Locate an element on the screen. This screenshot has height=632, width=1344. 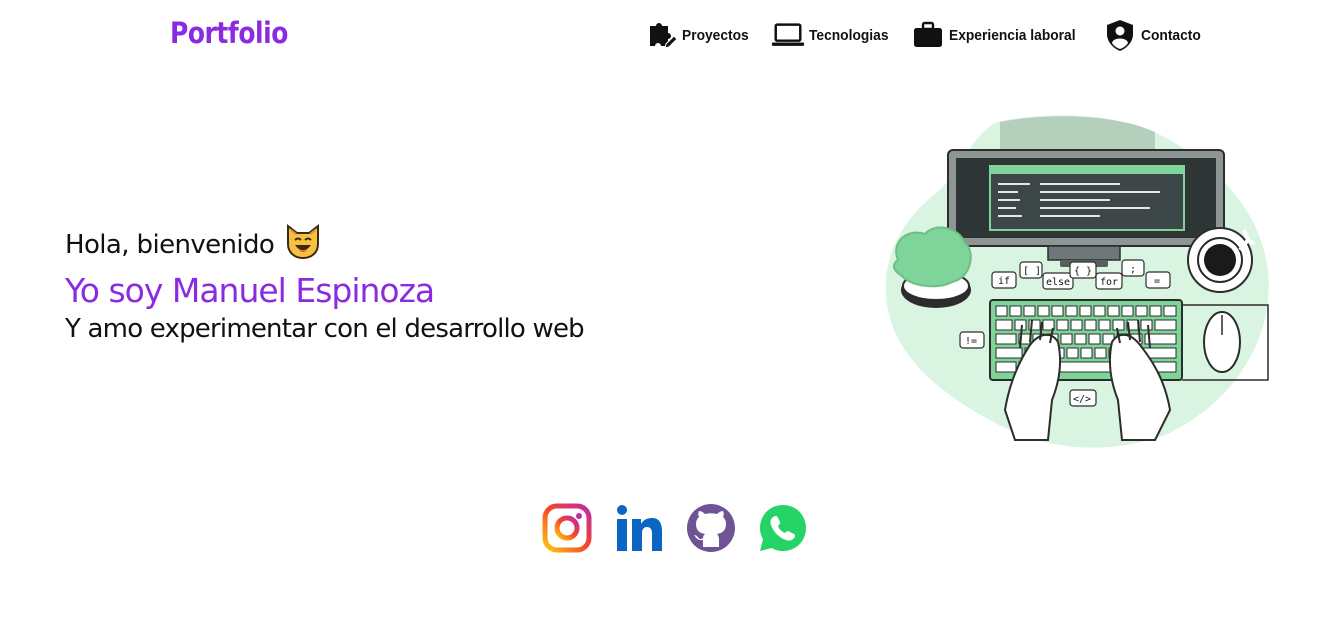
instagram-icon is located at coordinates (567, 530).